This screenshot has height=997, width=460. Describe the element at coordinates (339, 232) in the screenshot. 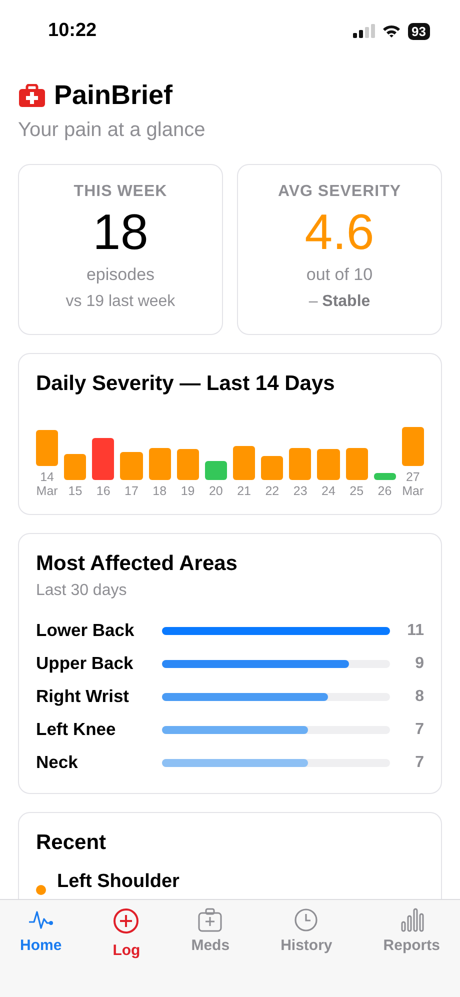

I see `stat-value: 4.6` at that location.